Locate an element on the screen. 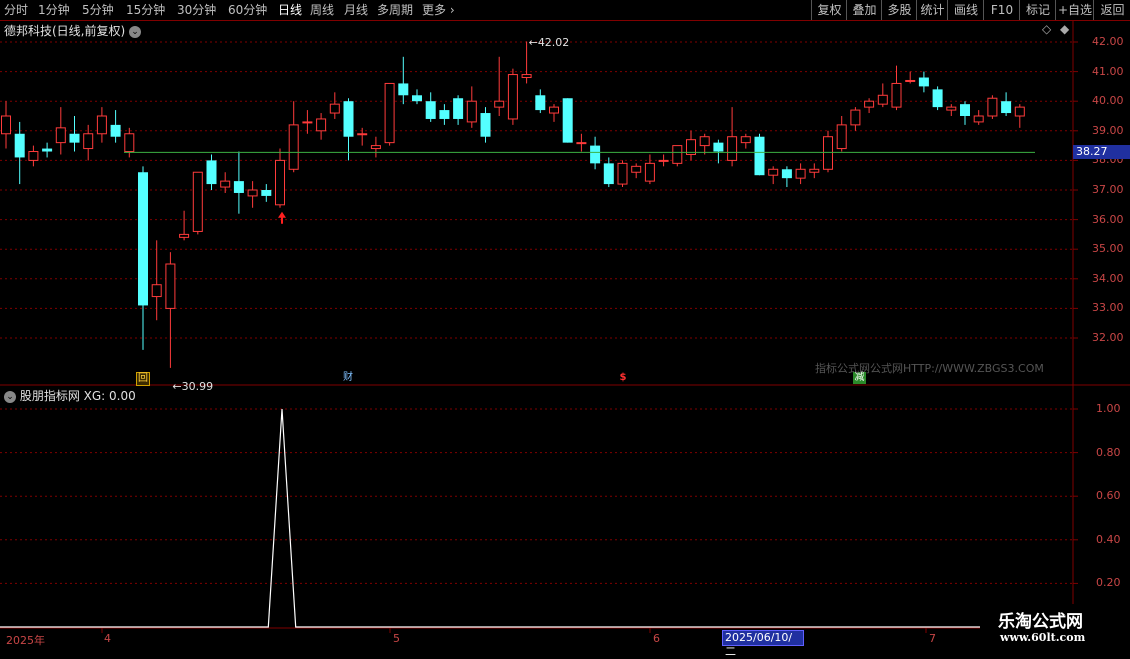 The width and height of the screenshot is (1130, 659). watermark-text: 指标公式网公式网HTTP://WWW.ZBGS3.COM is located at coordinates (929, 368).